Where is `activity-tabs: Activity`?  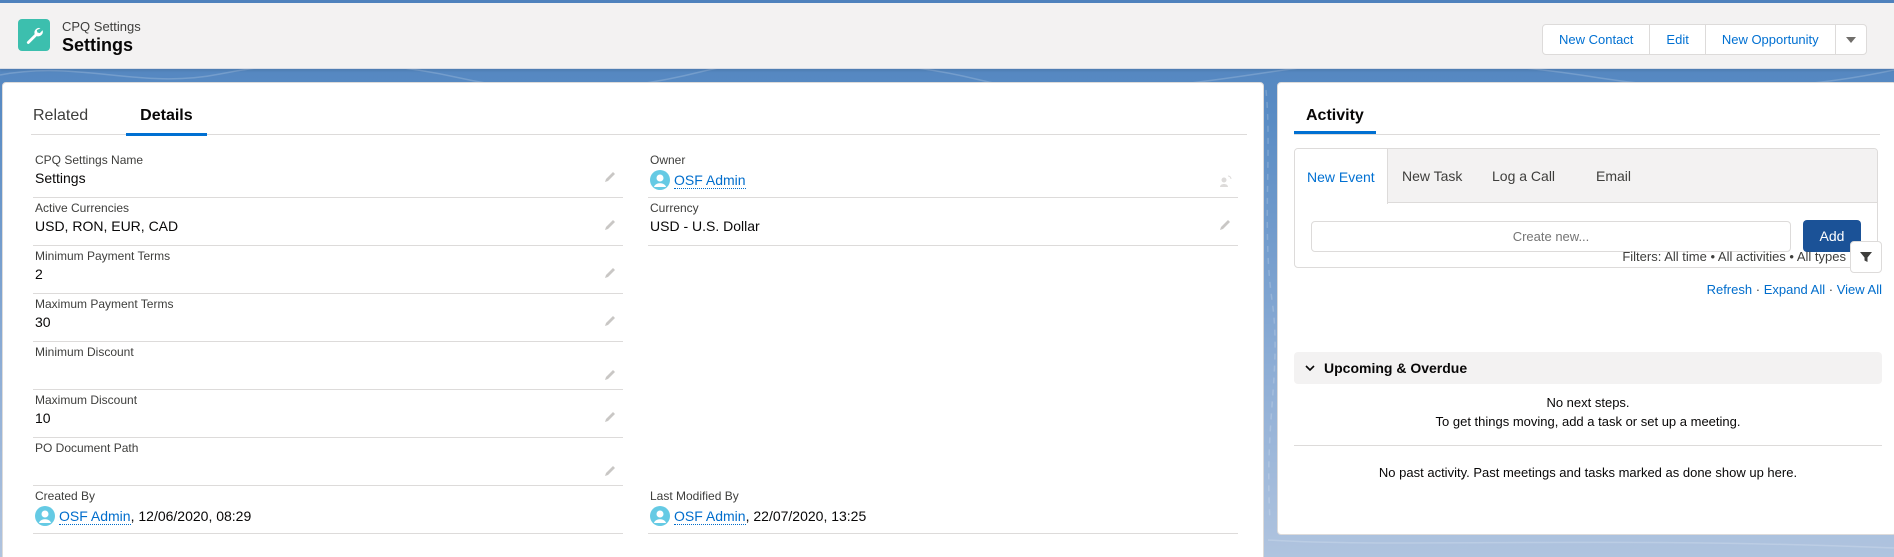 activity-tabs: Activity is located at coordinates (1587, 118).